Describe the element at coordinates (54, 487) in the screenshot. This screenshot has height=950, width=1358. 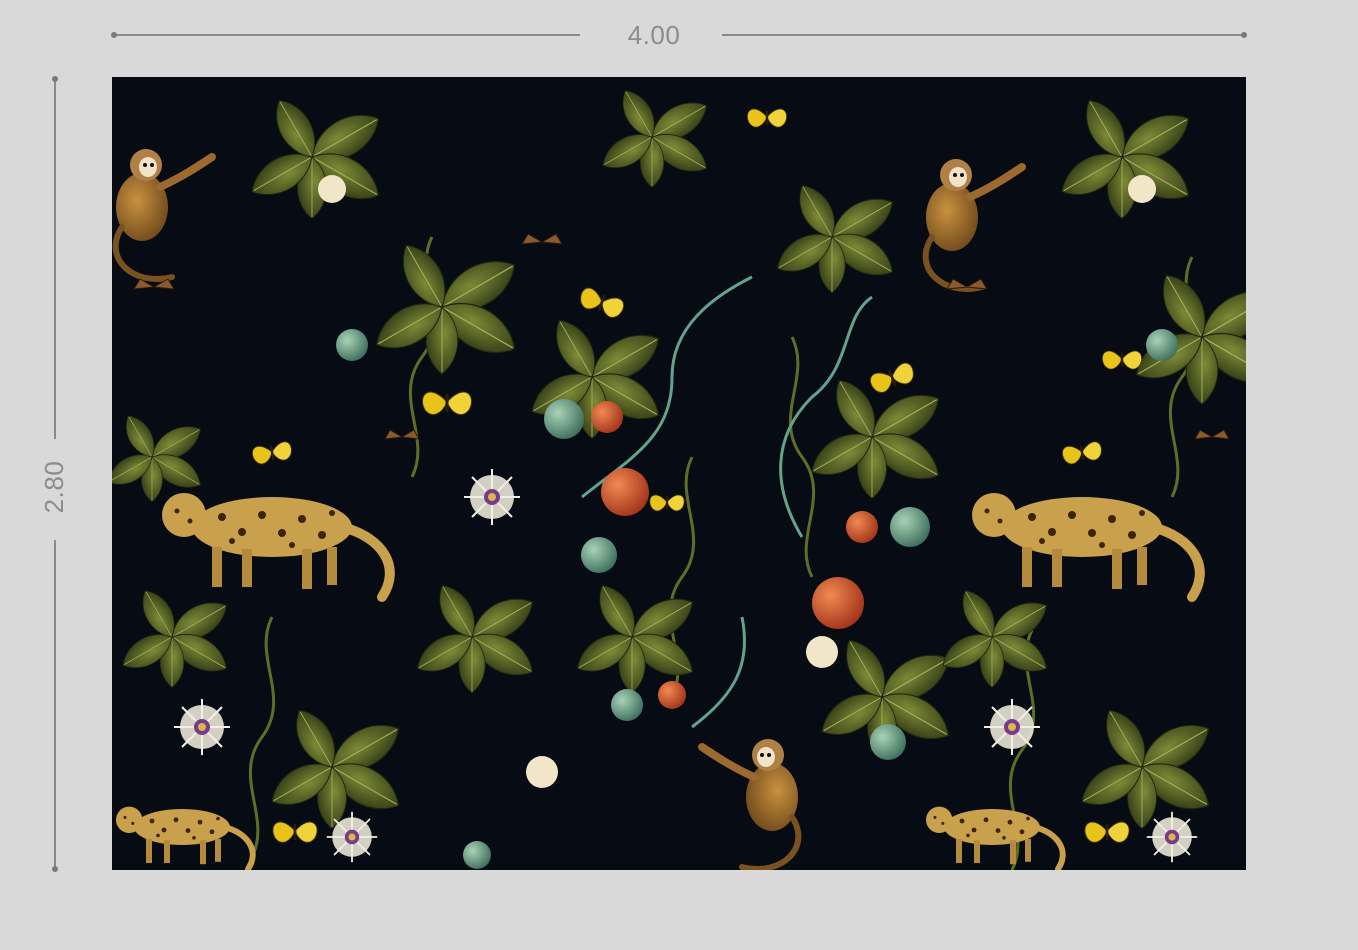
I see `height-dimension-label: 2.80` at that location.